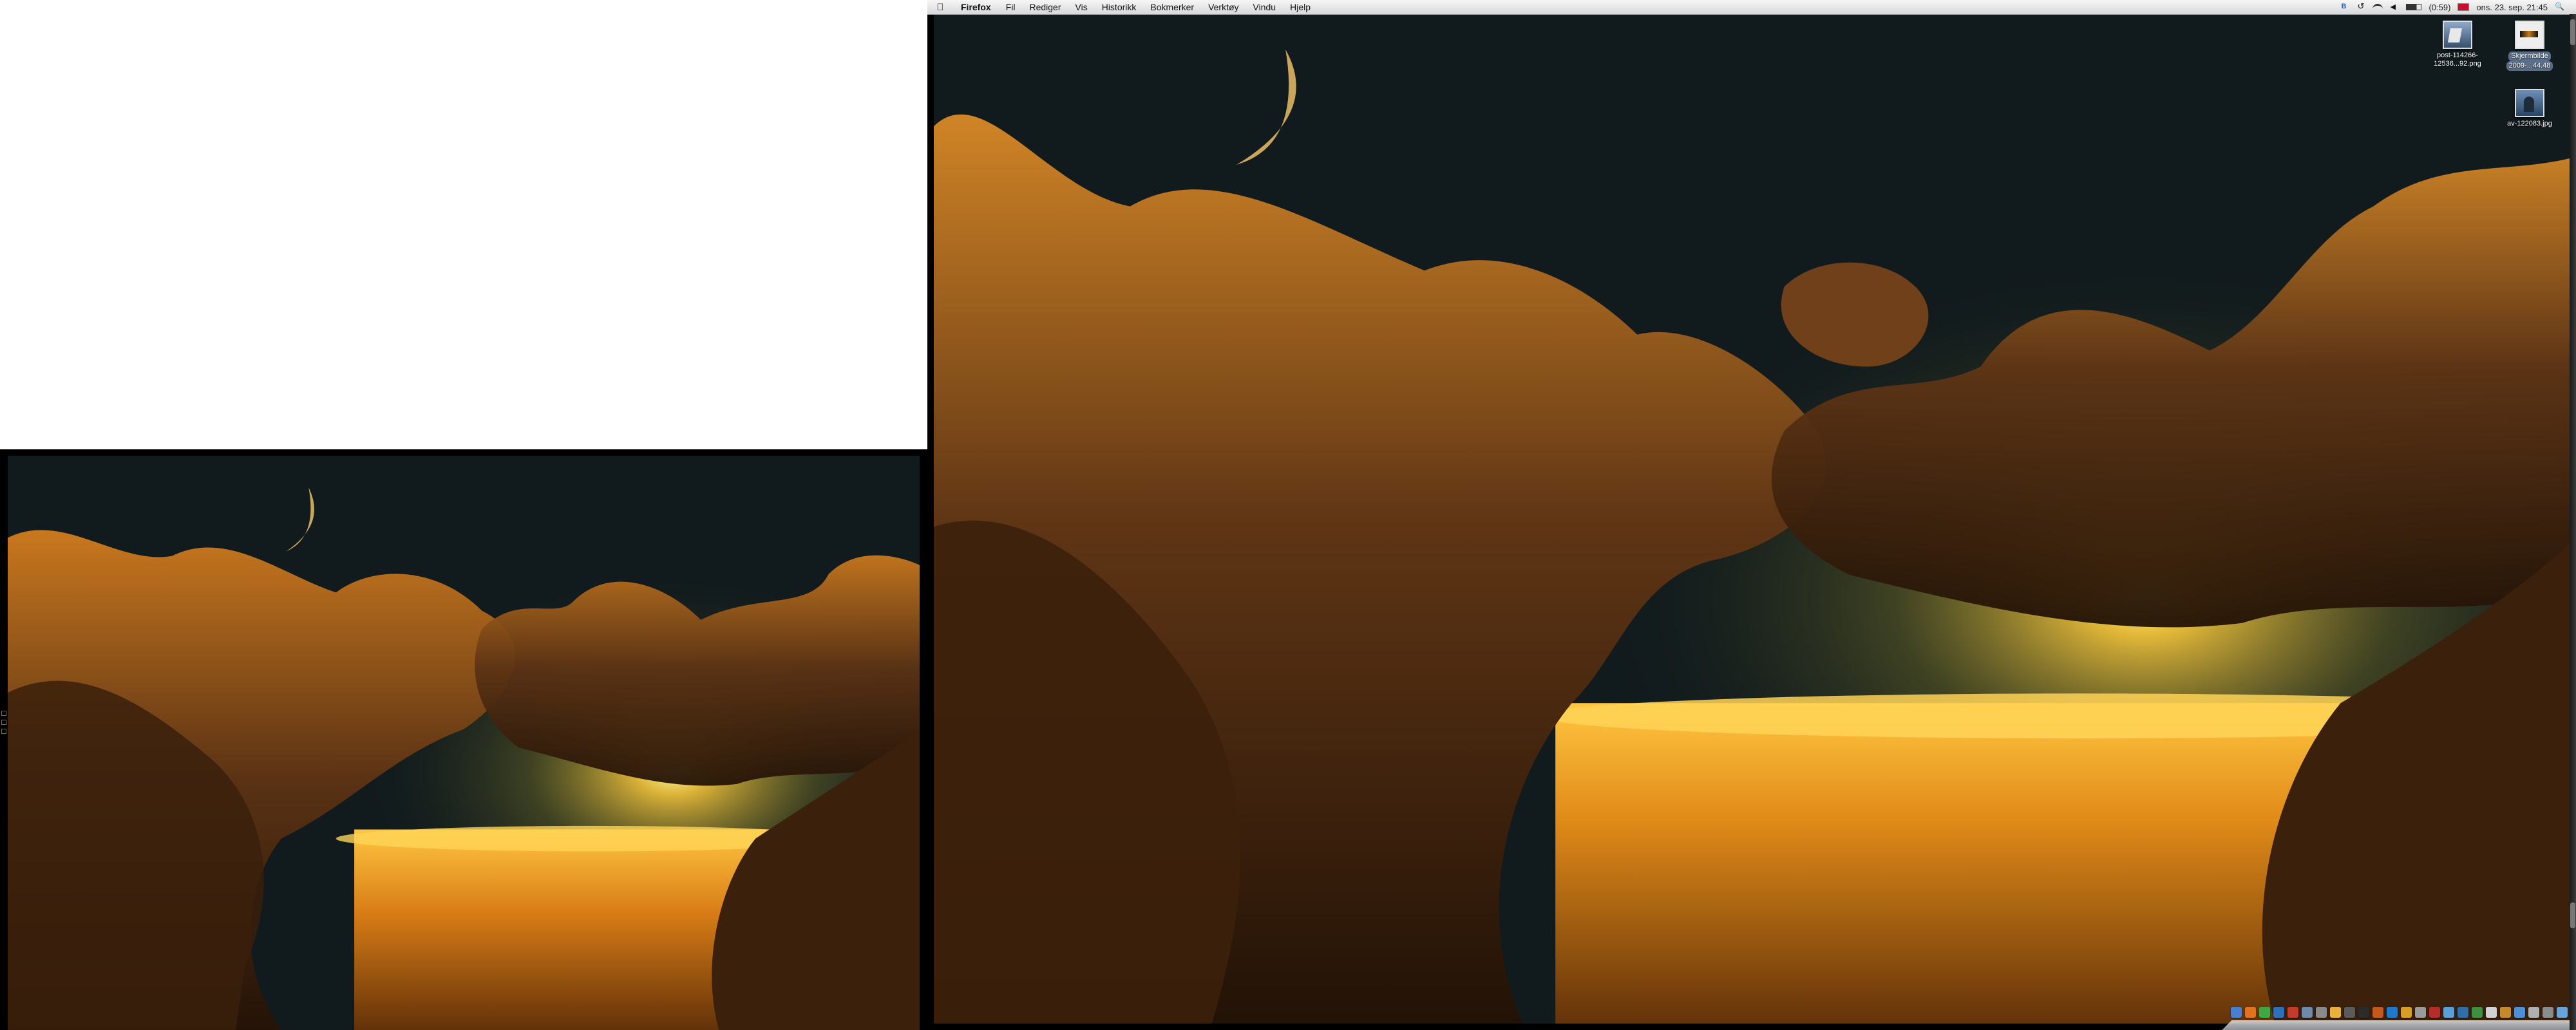 The image size is (2576, 1030). I want to click on desktop-icon-label: 2009-...44.48, so click(2529, 66).